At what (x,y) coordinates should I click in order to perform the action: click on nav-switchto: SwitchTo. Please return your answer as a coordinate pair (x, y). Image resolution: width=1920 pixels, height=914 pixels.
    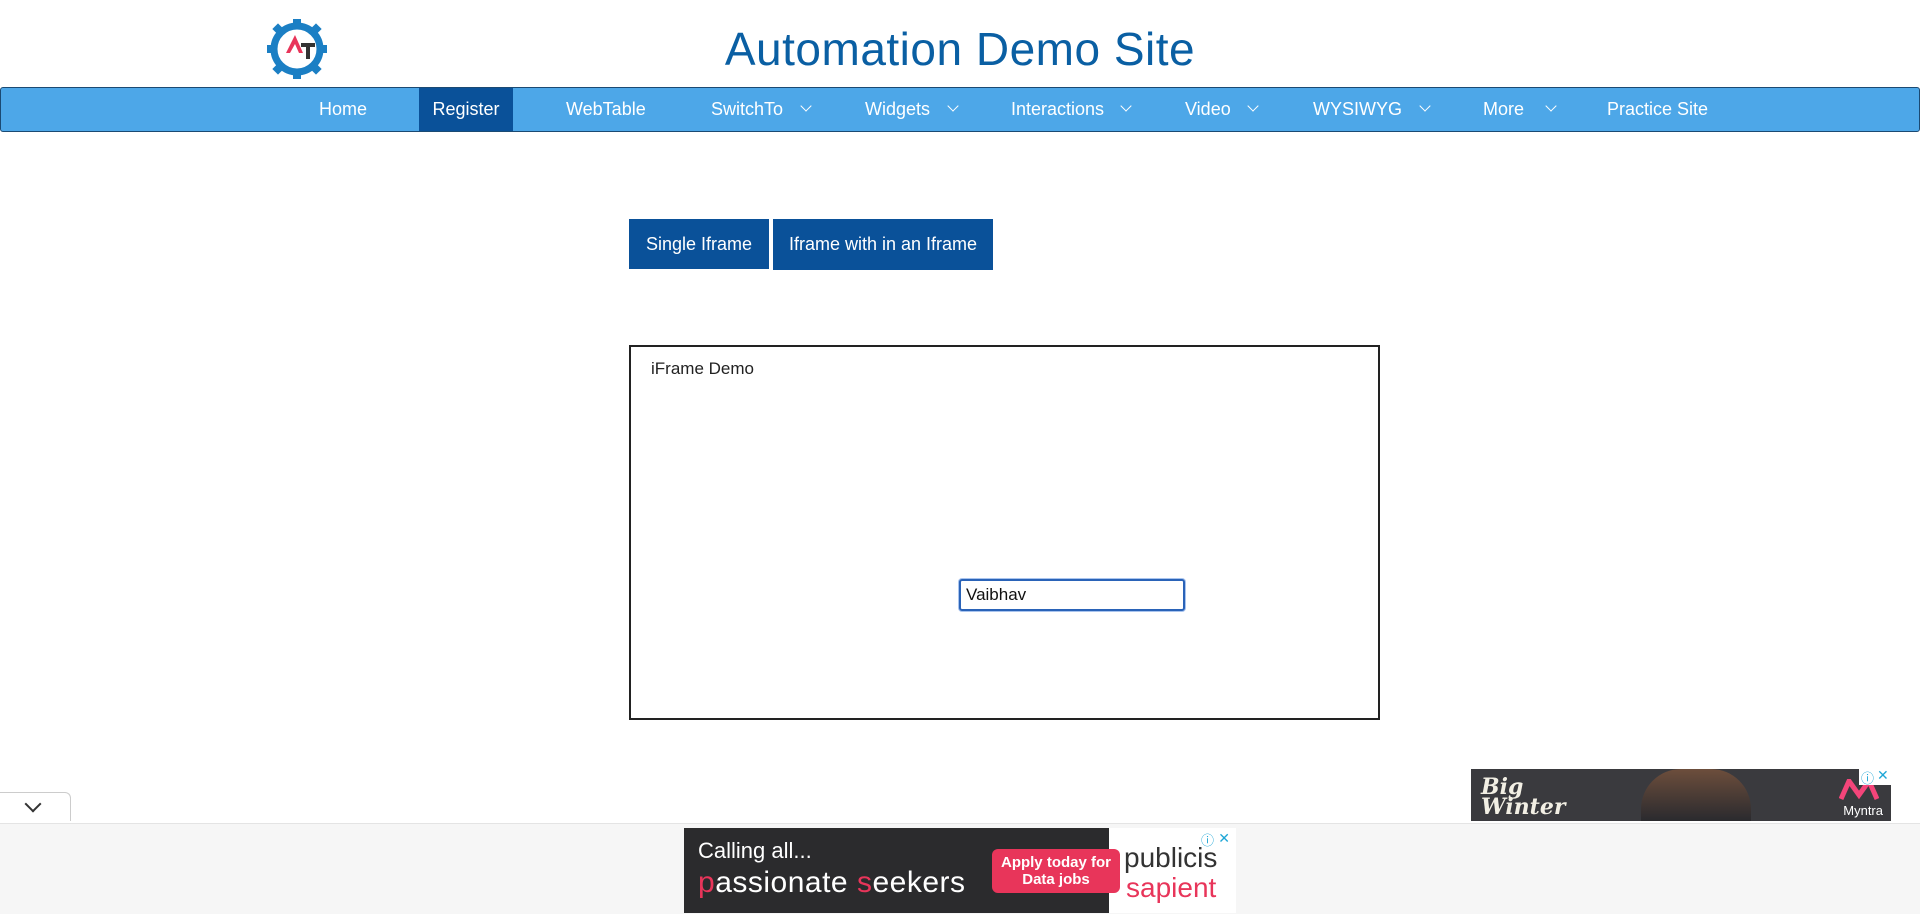
    Looking at the image, I should click on (763, 109).